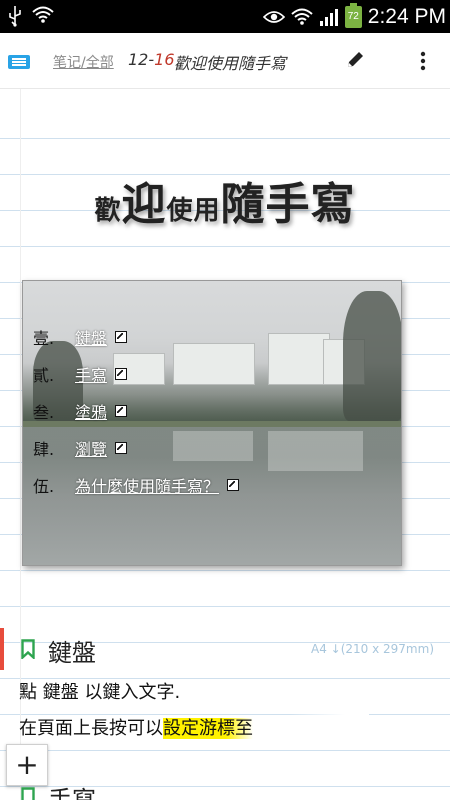 This screenshot has width=450, height=800. I want to click on welcome-part-2: 迎, so click(144, 204).